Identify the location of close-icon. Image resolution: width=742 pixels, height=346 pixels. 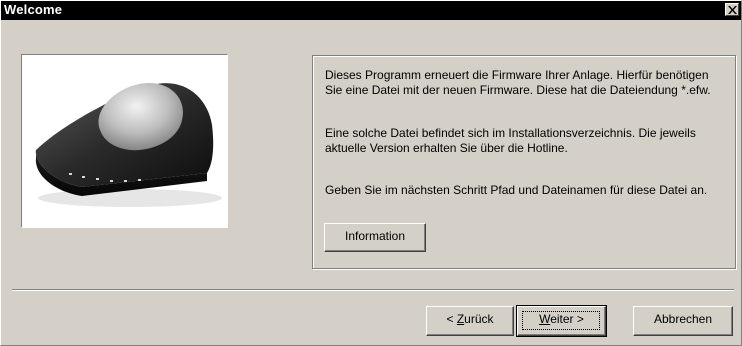
(732, 10).